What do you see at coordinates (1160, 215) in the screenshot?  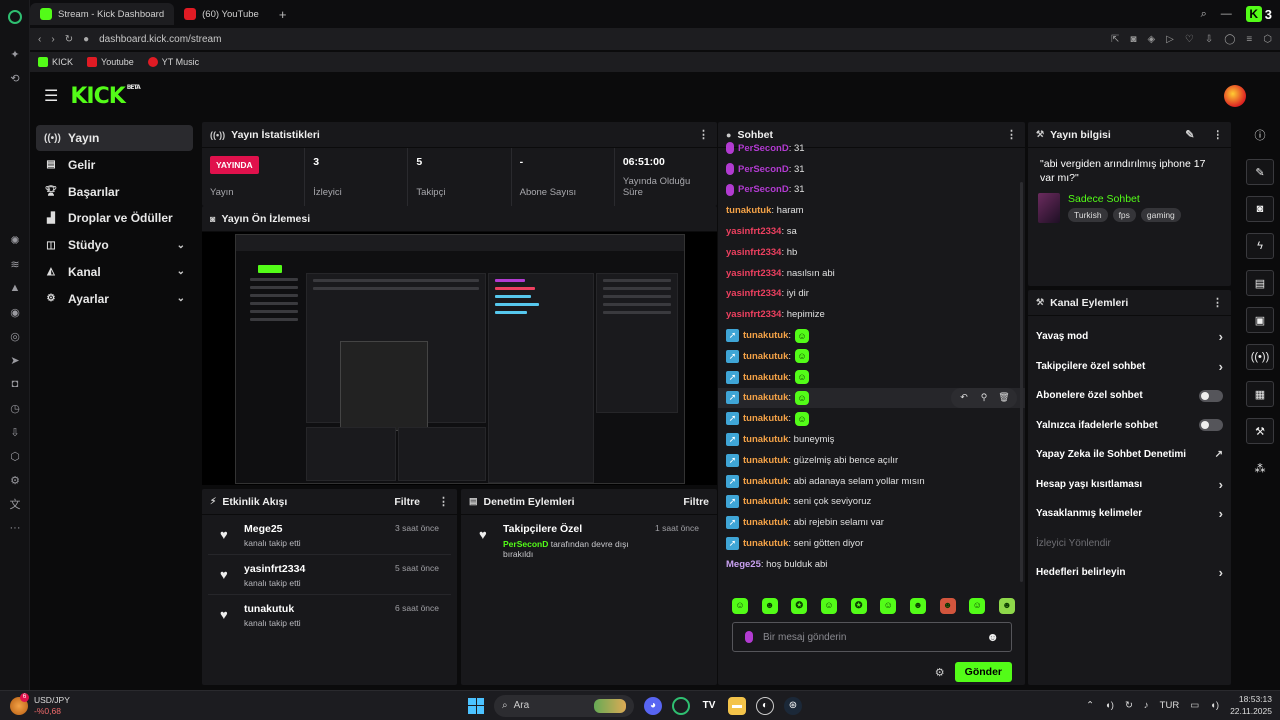 I see `tag: gaming` at bounding box center [1160, 215].